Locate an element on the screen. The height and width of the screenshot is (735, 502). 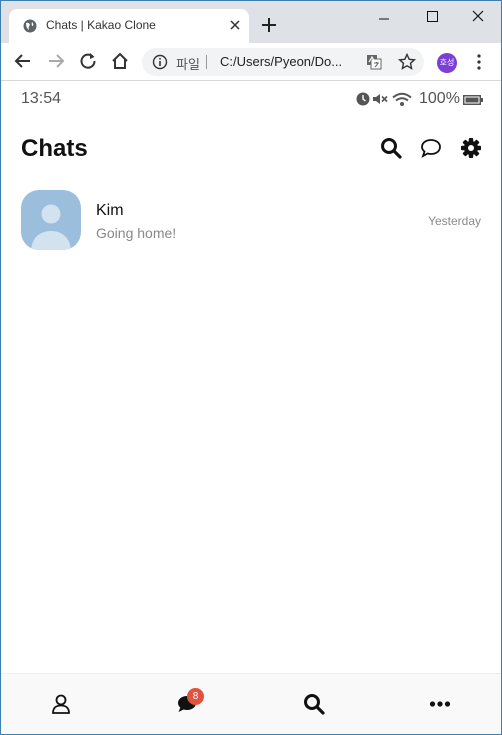
status-time: 13:54 is located at coordinates (41, 98).